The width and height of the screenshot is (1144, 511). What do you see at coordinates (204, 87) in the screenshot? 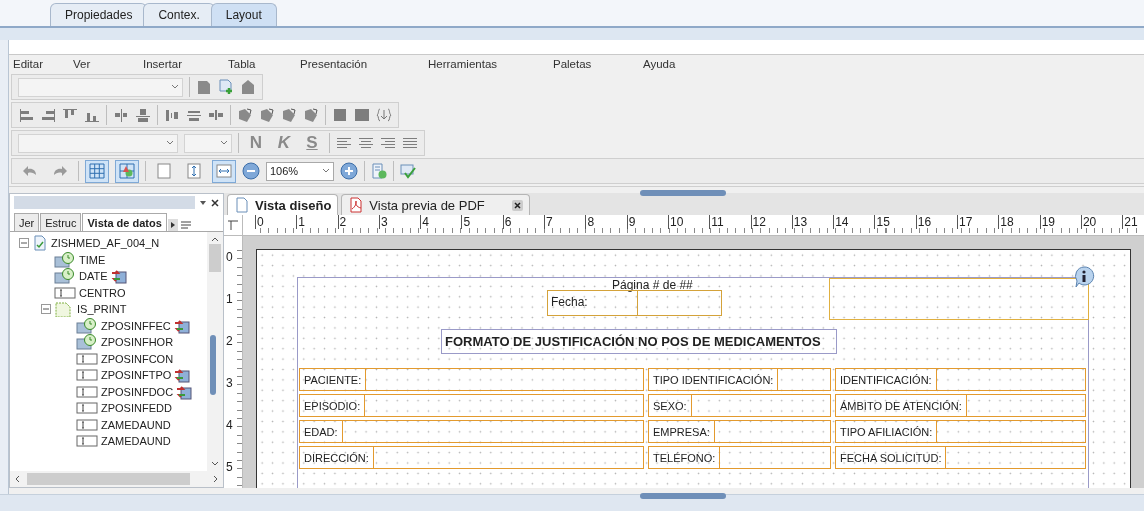
I see `document-icon` at bounding box center [204, 87].